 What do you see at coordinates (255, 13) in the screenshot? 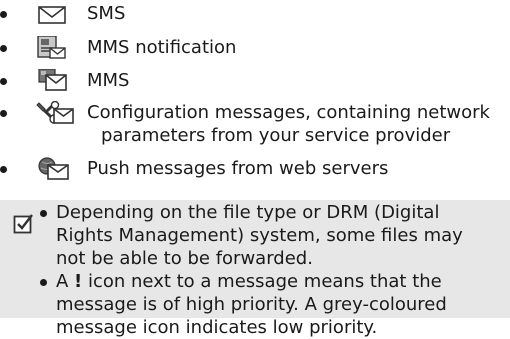
I see `list-item-sms: SMS` at bounding box center [255, 13].